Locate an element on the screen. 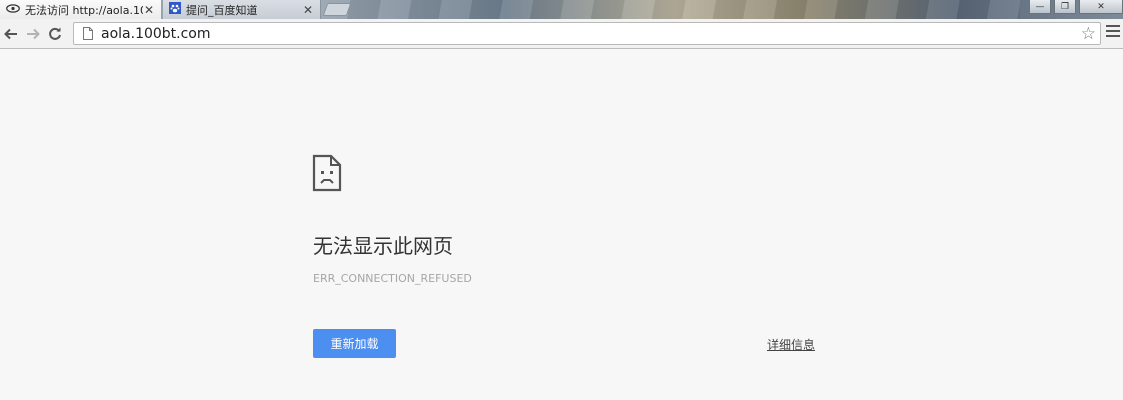 Image resolution: width=1123 pixels, height=400 pixels. browser-toolbar: aola.100bt.com ☆ is located at coordinates (561, 34).